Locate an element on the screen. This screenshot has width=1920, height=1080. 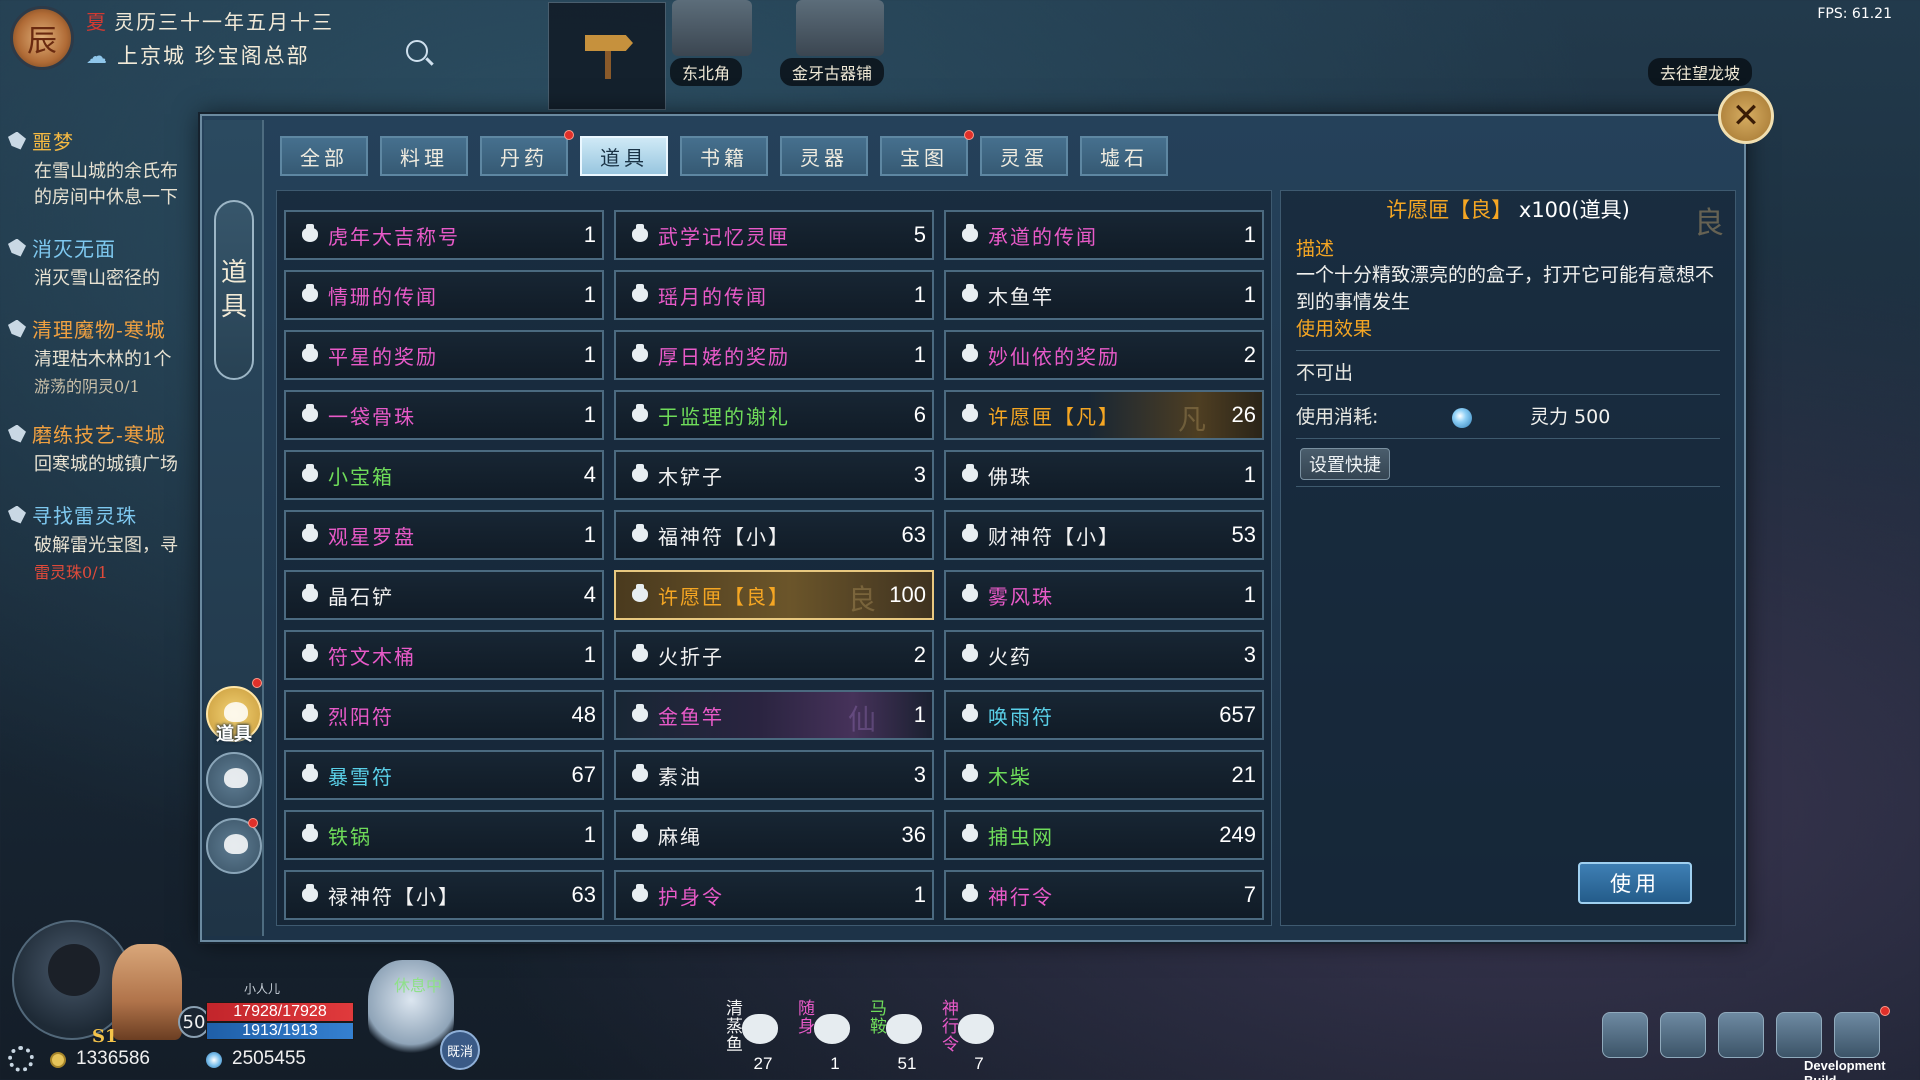
divider is located at coordinates (1508, 438).